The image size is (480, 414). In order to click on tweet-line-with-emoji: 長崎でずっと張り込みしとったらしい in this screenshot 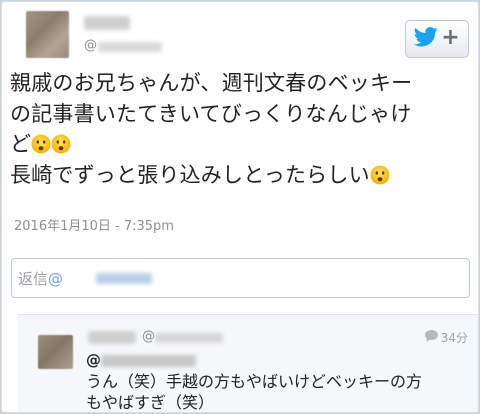, I will do `click(240, 175)`.